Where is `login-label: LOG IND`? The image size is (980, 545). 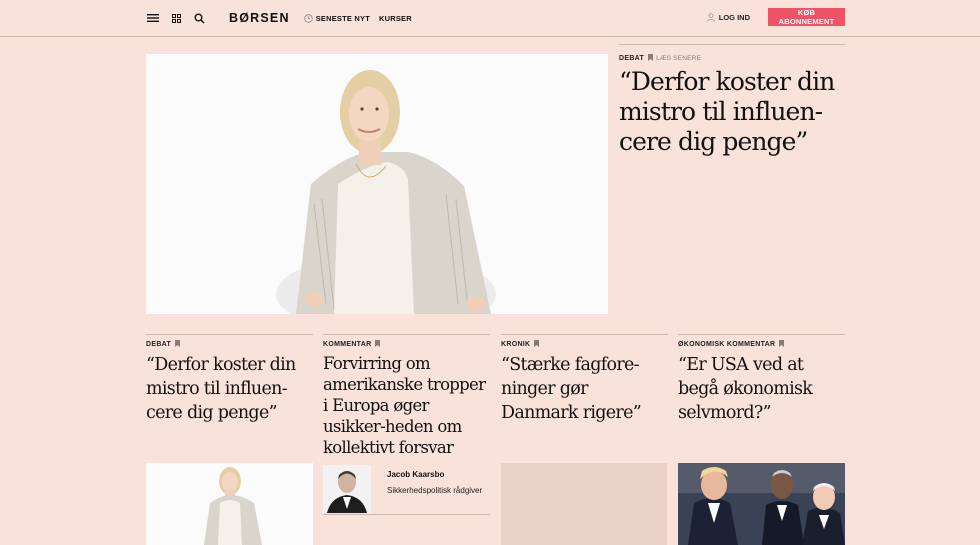 login-label: LOG IND is located at coordinates (734, 17).